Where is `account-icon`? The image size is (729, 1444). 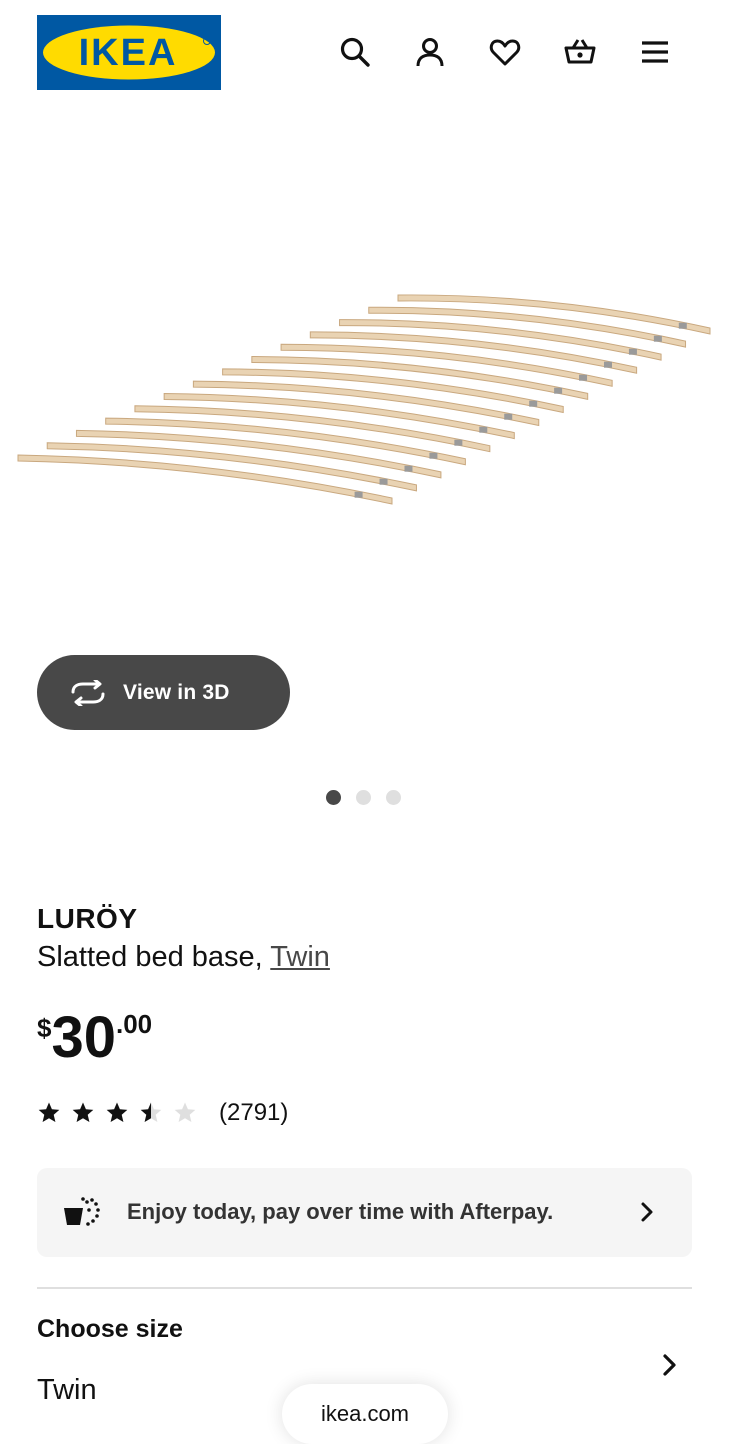 account-icon is located at coordinates (430, 52).